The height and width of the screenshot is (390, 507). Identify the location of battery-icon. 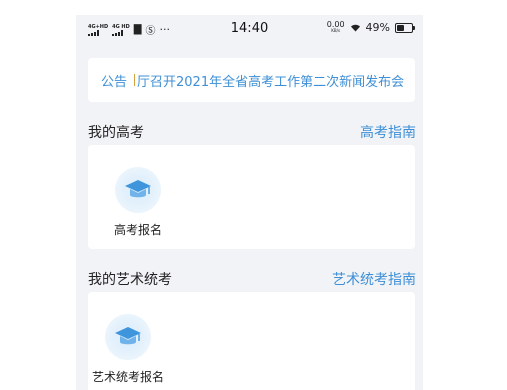
(405, 27).